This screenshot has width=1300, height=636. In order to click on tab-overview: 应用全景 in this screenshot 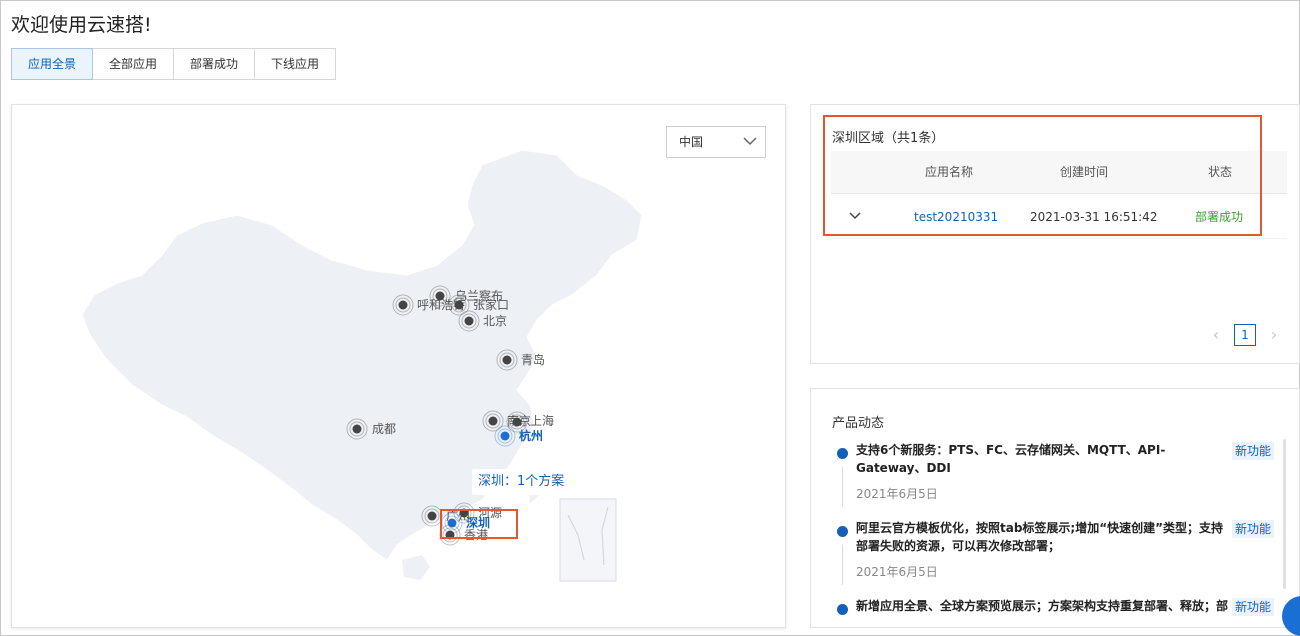, I will do `click(52, 64)`.